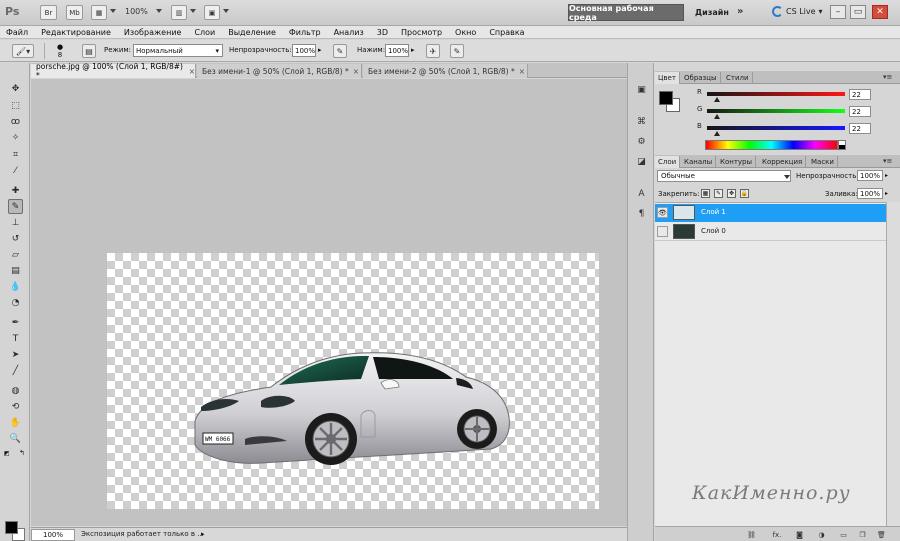  What do you see at coordinates (858, 12) in the screenshot?
I see `restore-window-button: ▭` at bounding box center [858, 12].